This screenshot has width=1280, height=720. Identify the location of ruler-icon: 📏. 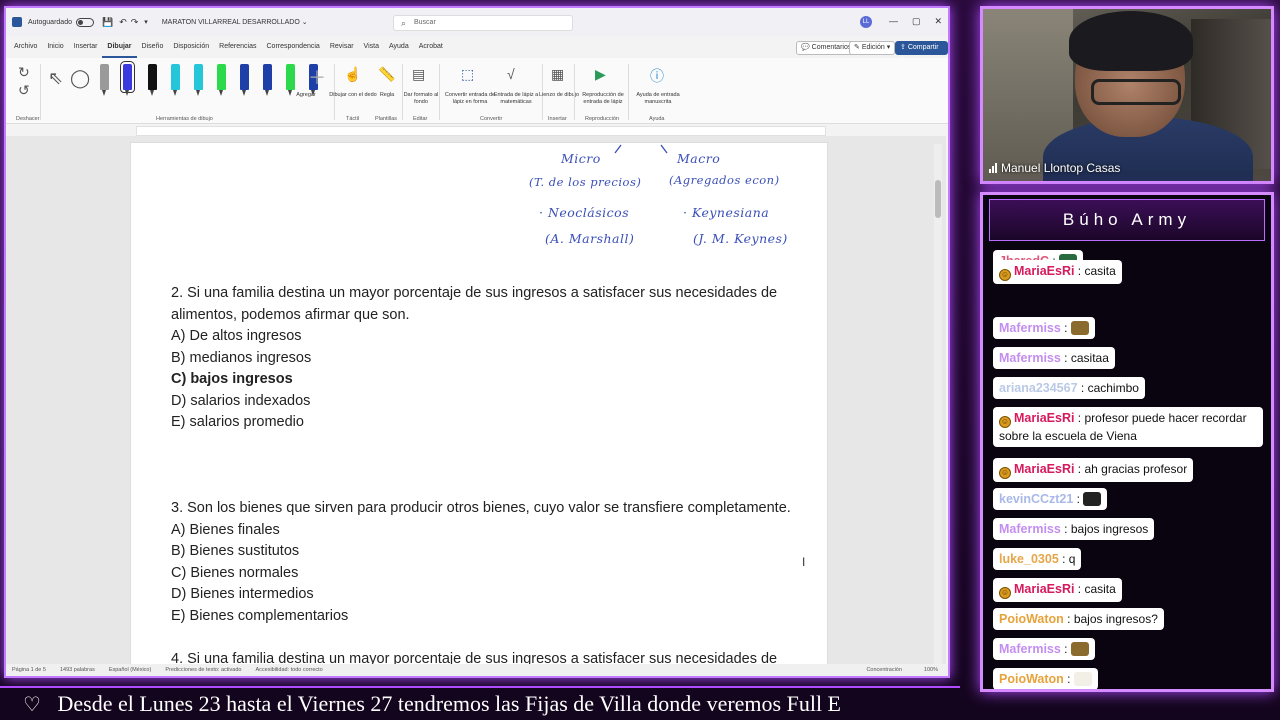
(386, 74).